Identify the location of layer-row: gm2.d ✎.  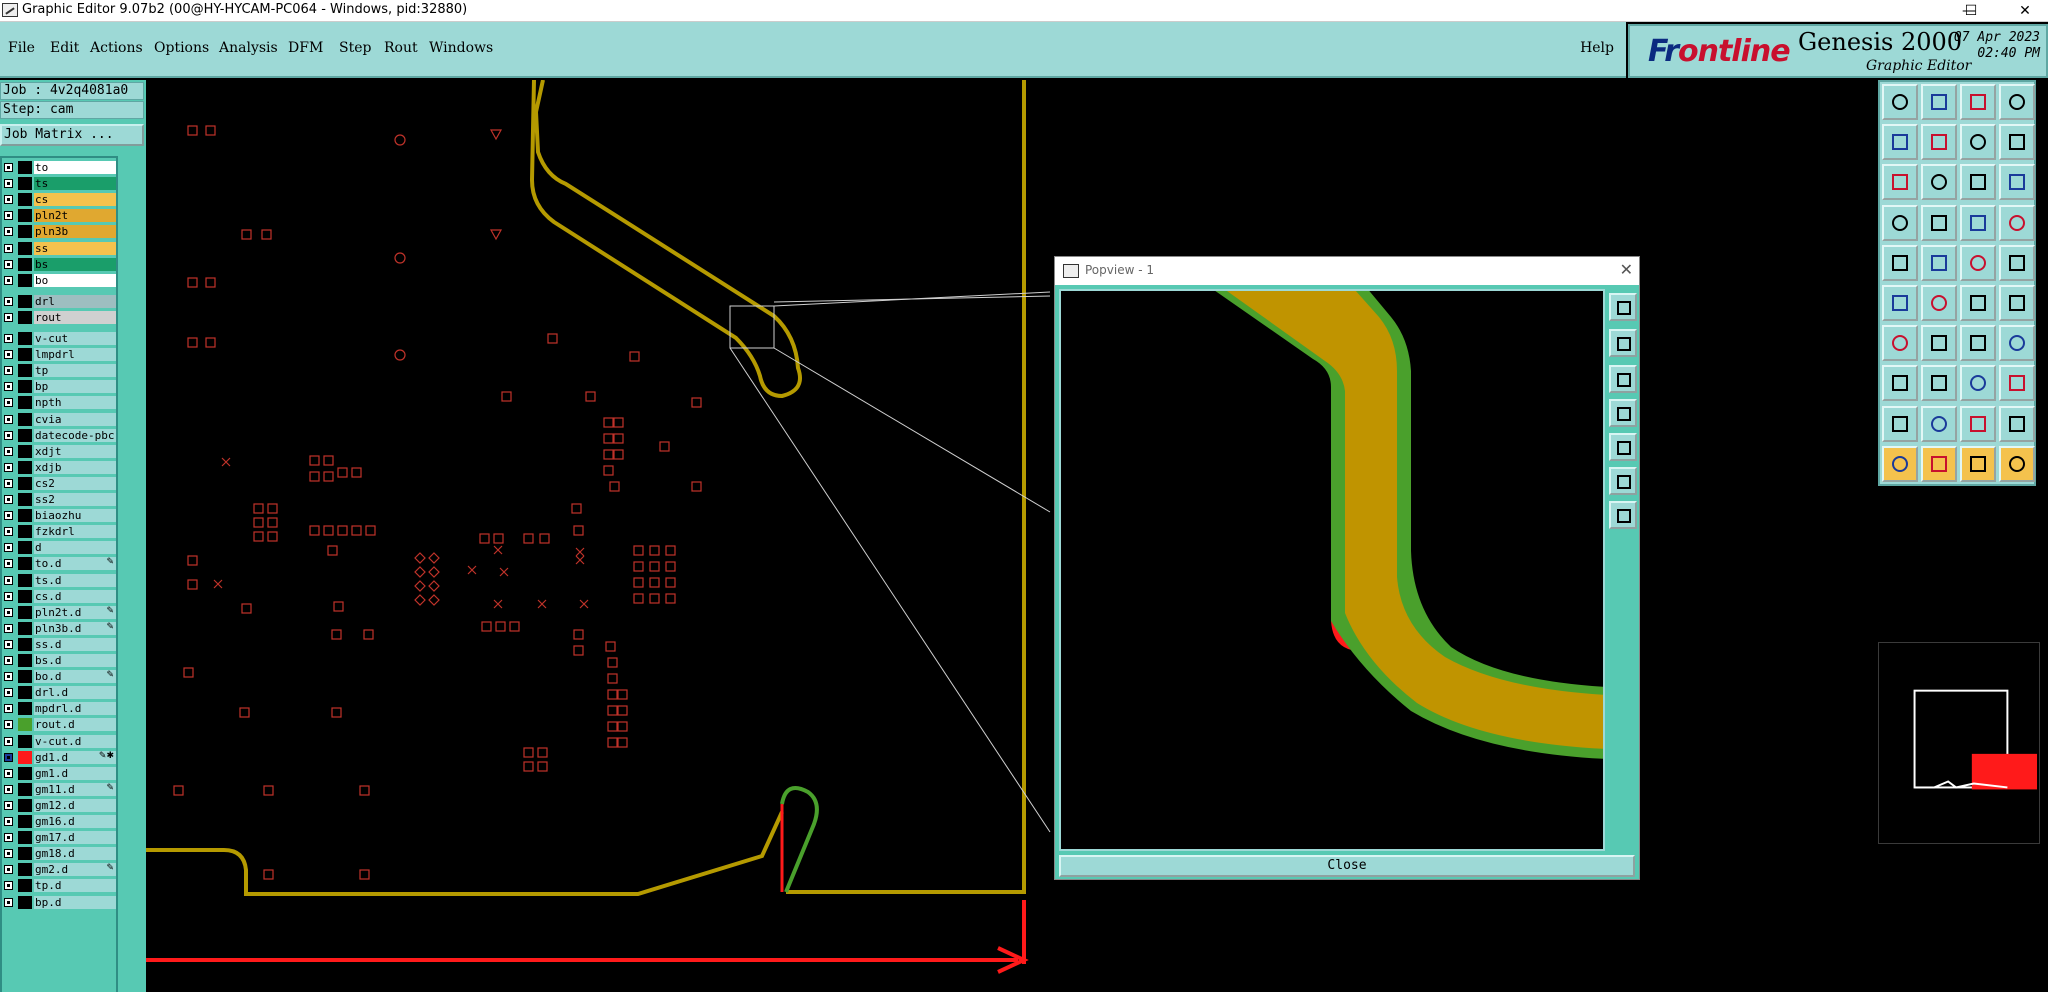
(59, 869).